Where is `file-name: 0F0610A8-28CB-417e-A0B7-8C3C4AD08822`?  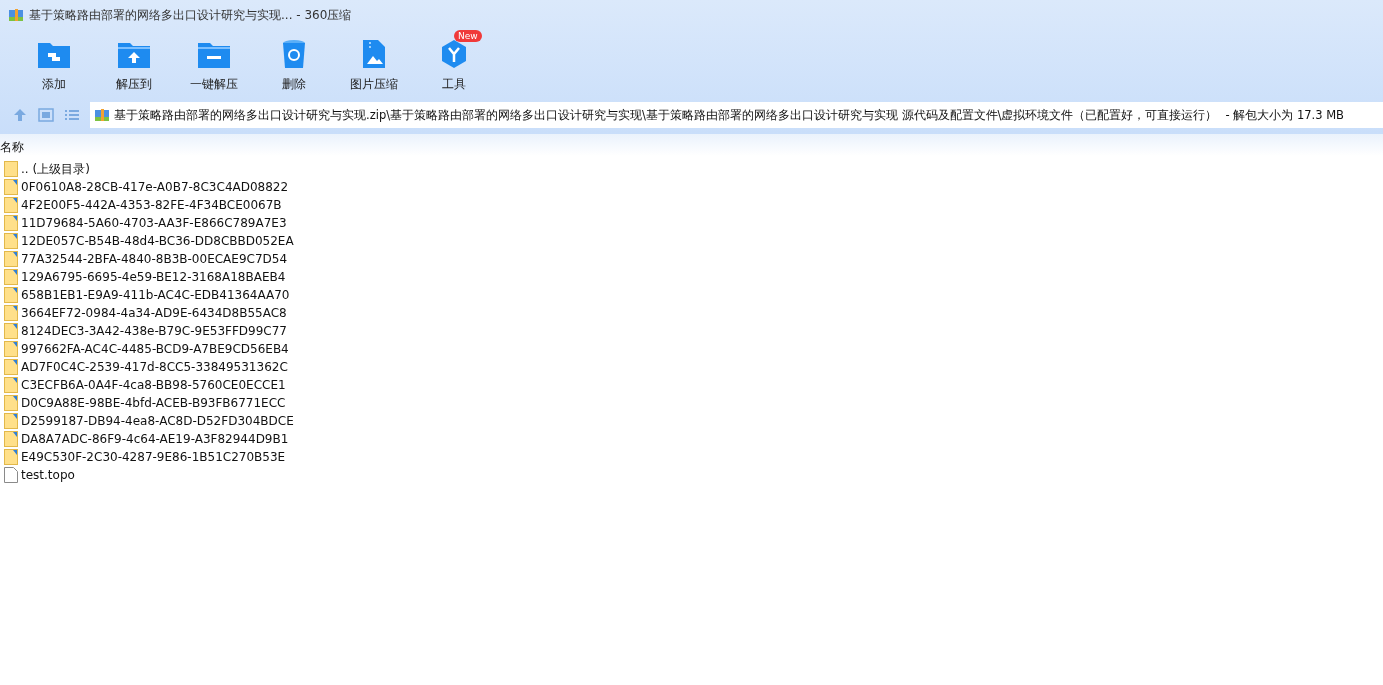
file-name: 0F0610A8-28CB-417e-A0B7-8C3C4AD08822 is located at coordinates (155, 187).